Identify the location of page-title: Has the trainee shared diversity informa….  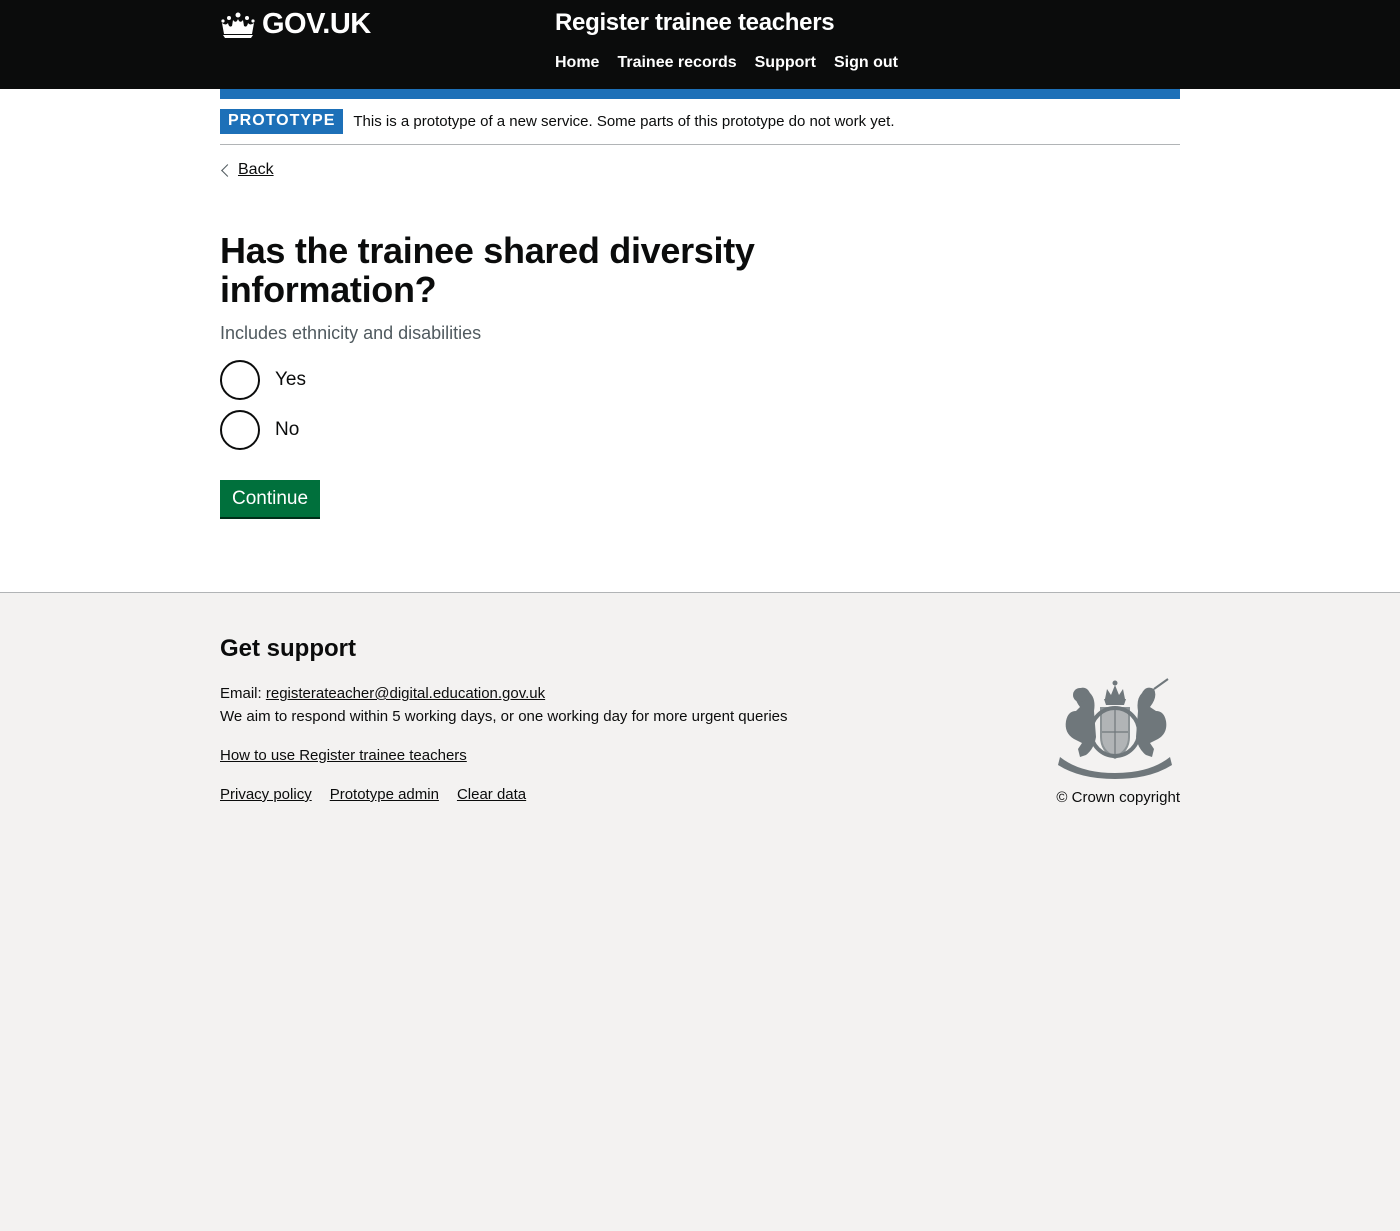
(487, 269).